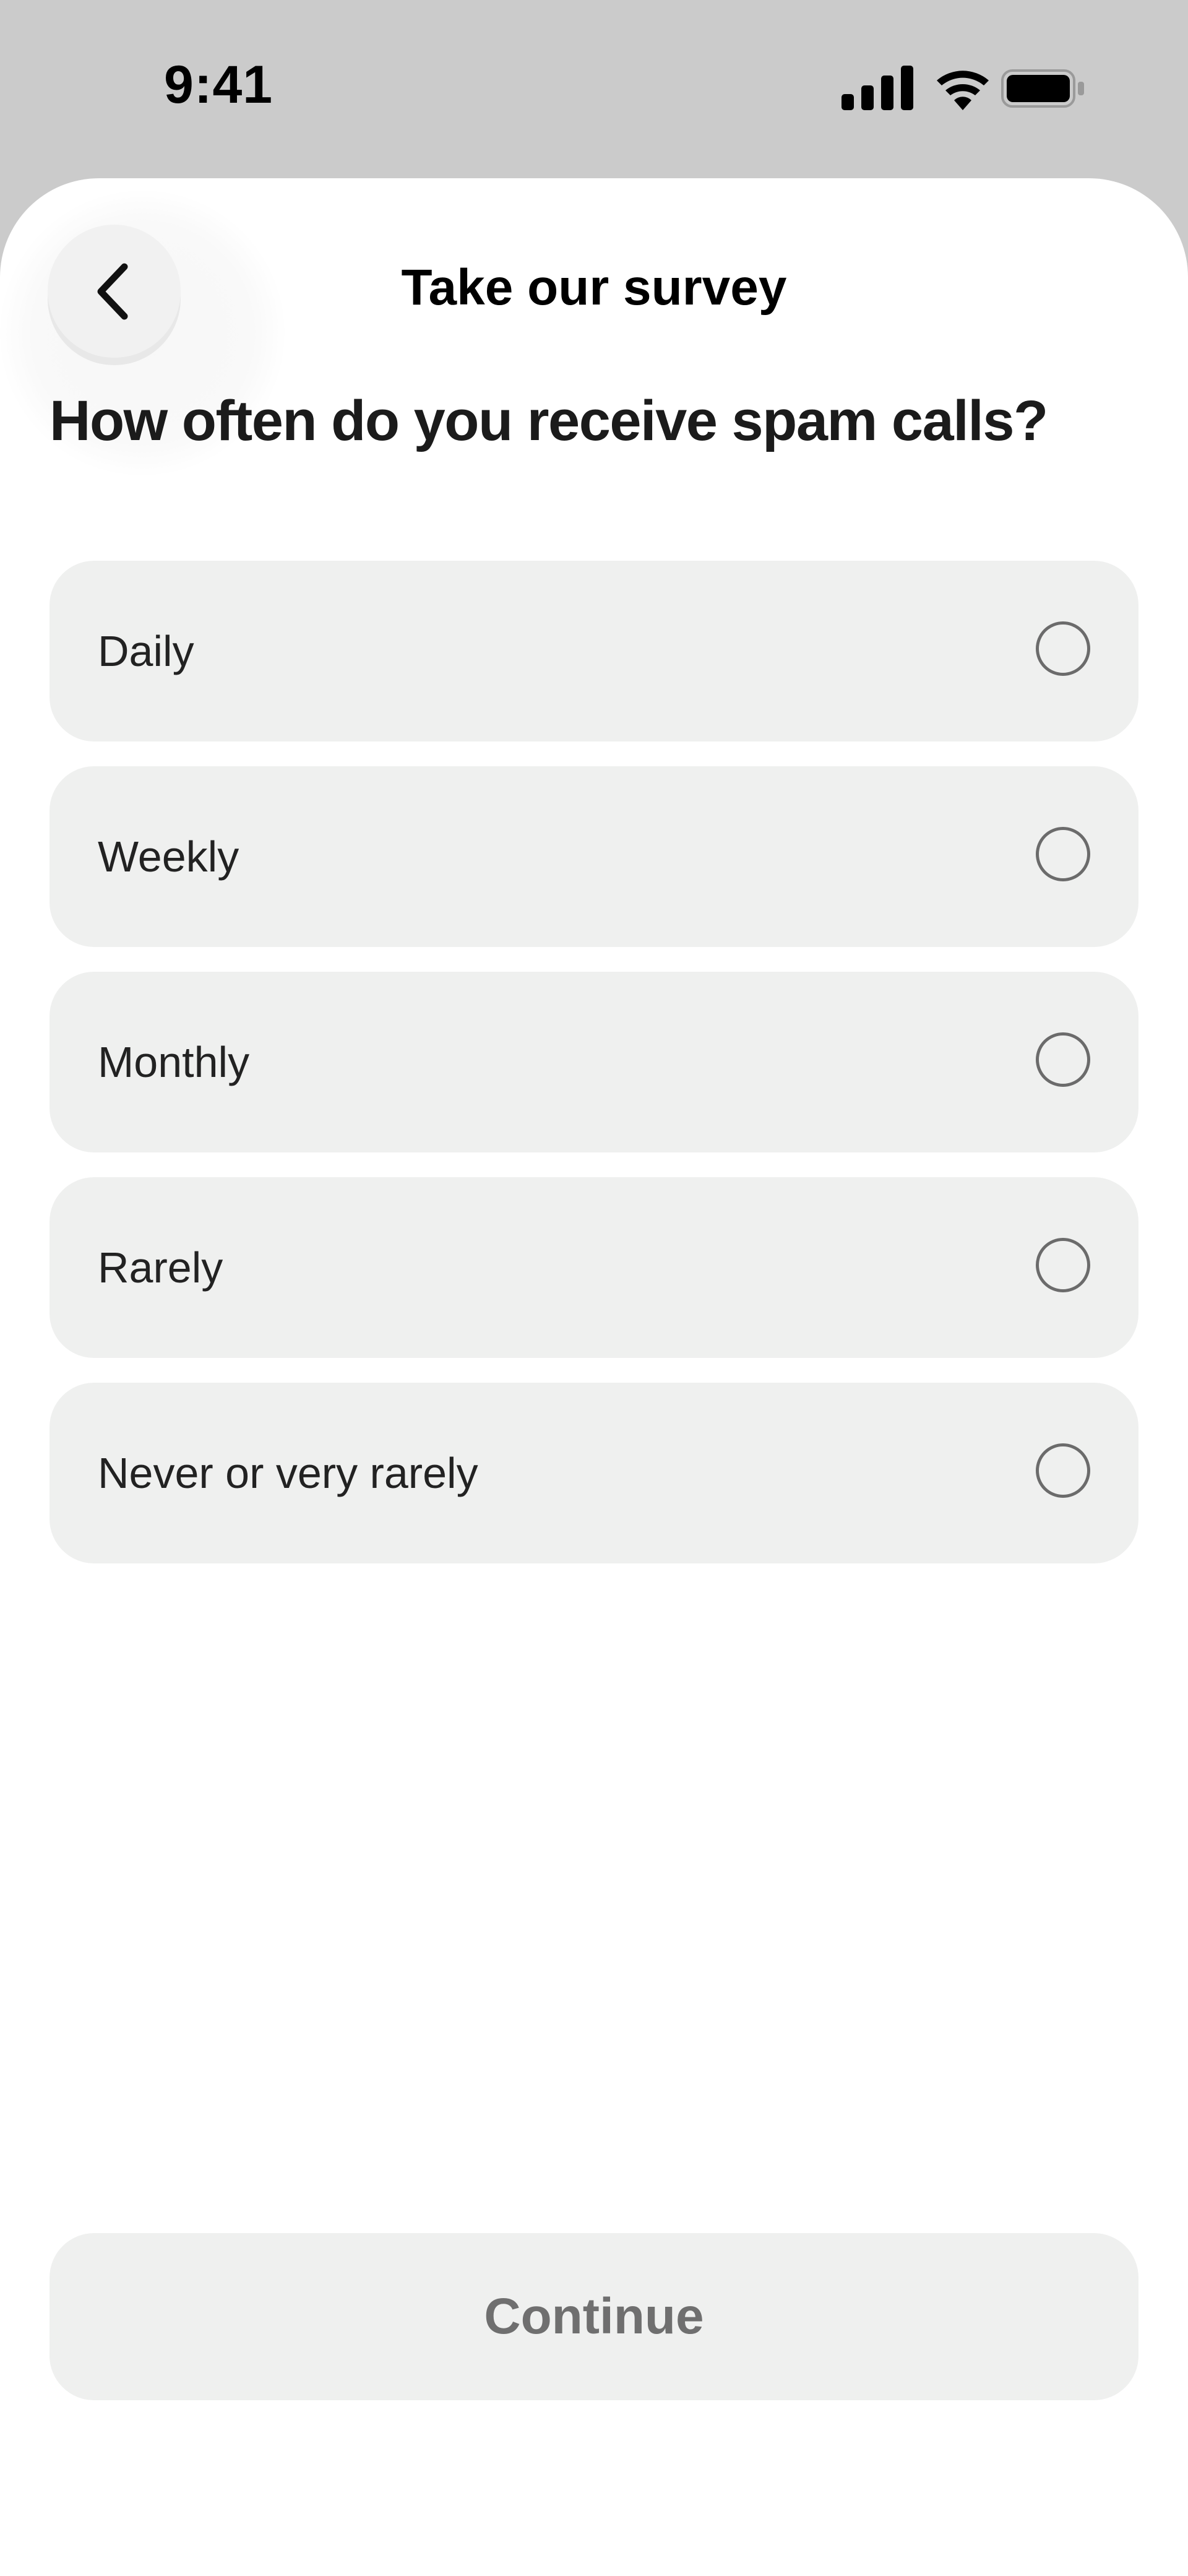 This screenshot has width=1188, height=2576. Describe the element at coordinates (594, 1062) in the screenshot. I see `option-monthly: Monthly` at that location.